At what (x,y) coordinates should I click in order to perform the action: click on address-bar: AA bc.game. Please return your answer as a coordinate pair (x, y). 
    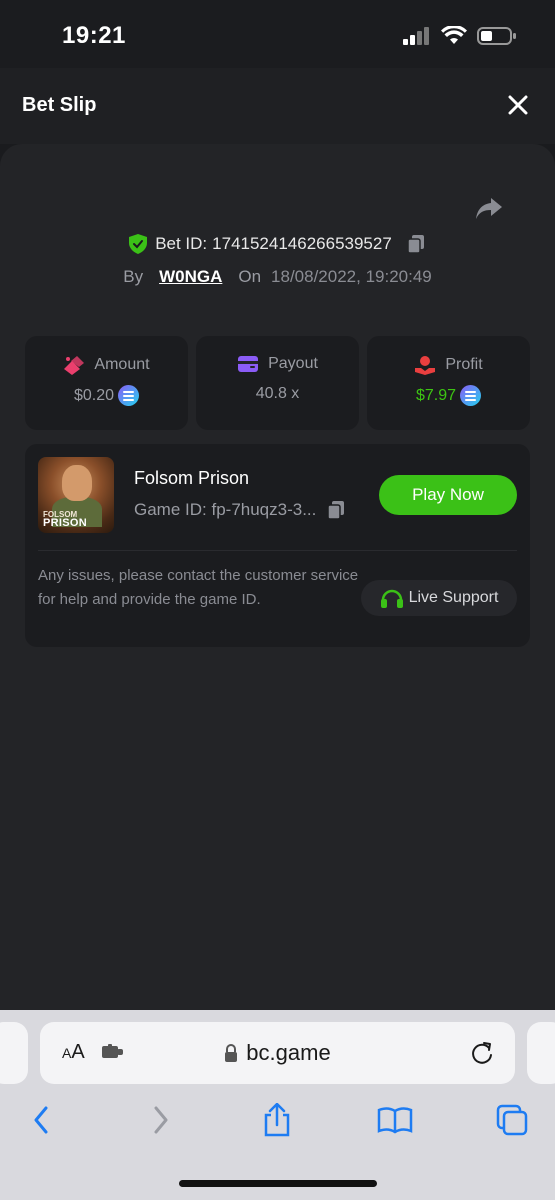
    Looking at the image, I should click on (277, 1053).